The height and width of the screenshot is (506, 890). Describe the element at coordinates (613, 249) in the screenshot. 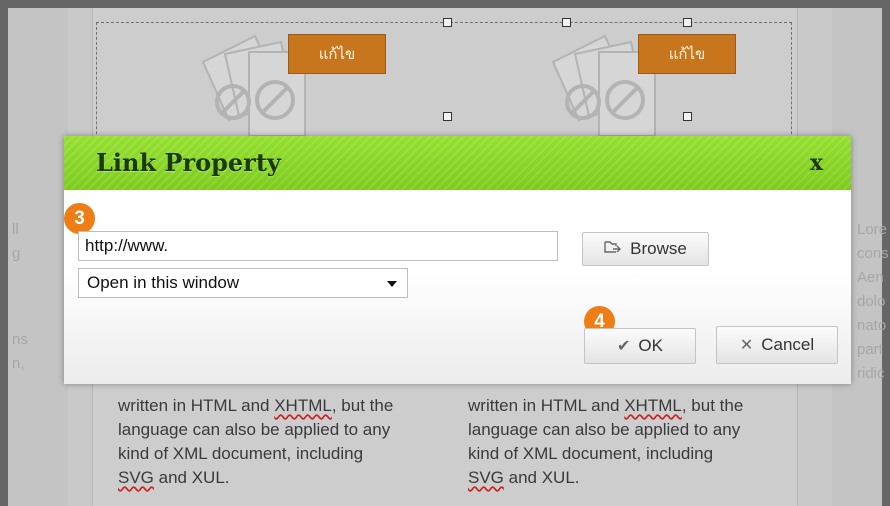

I see `folder-arrow-icon` at that location.